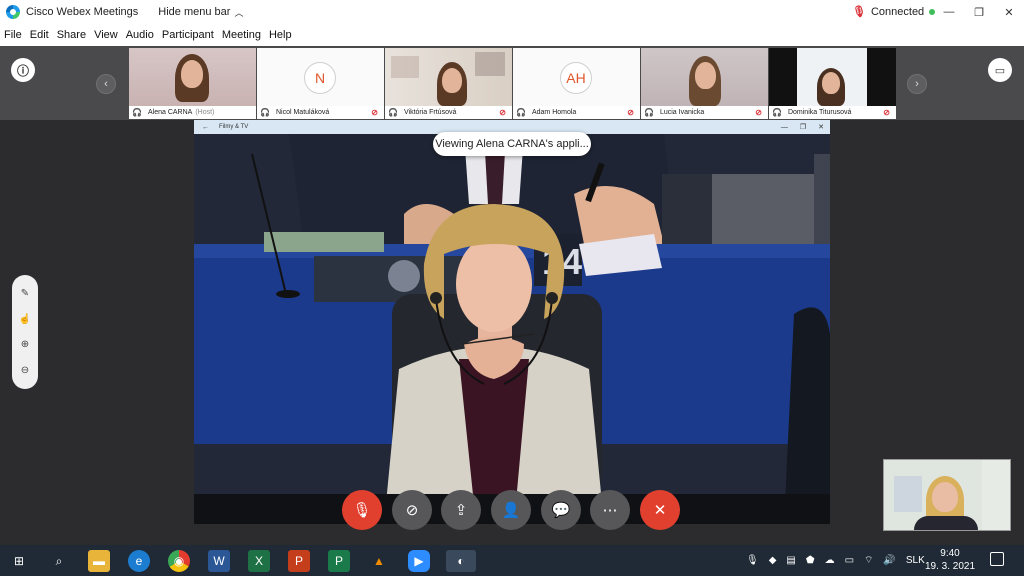  I want to click on connection-status: 🎙 Connected, so click(894, 11).